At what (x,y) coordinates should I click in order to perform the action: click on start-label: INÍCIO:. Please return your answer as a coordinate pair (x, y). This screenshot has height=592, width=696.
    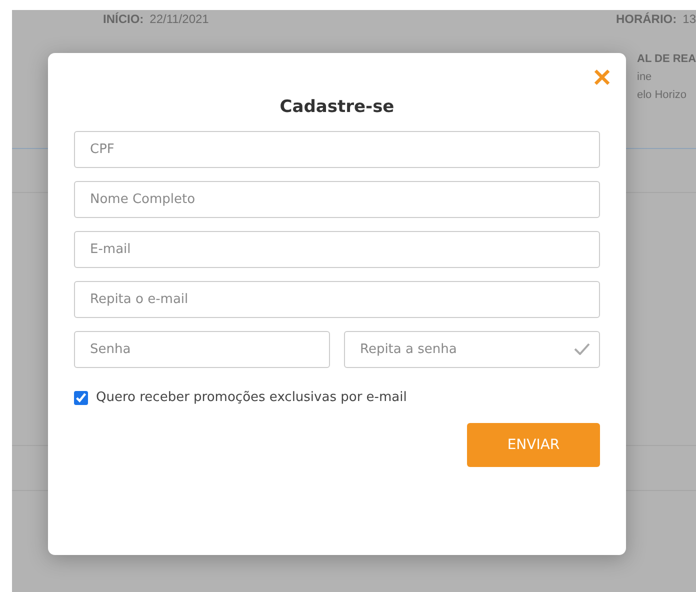
    Looking at the image, I should click on (123, 19).